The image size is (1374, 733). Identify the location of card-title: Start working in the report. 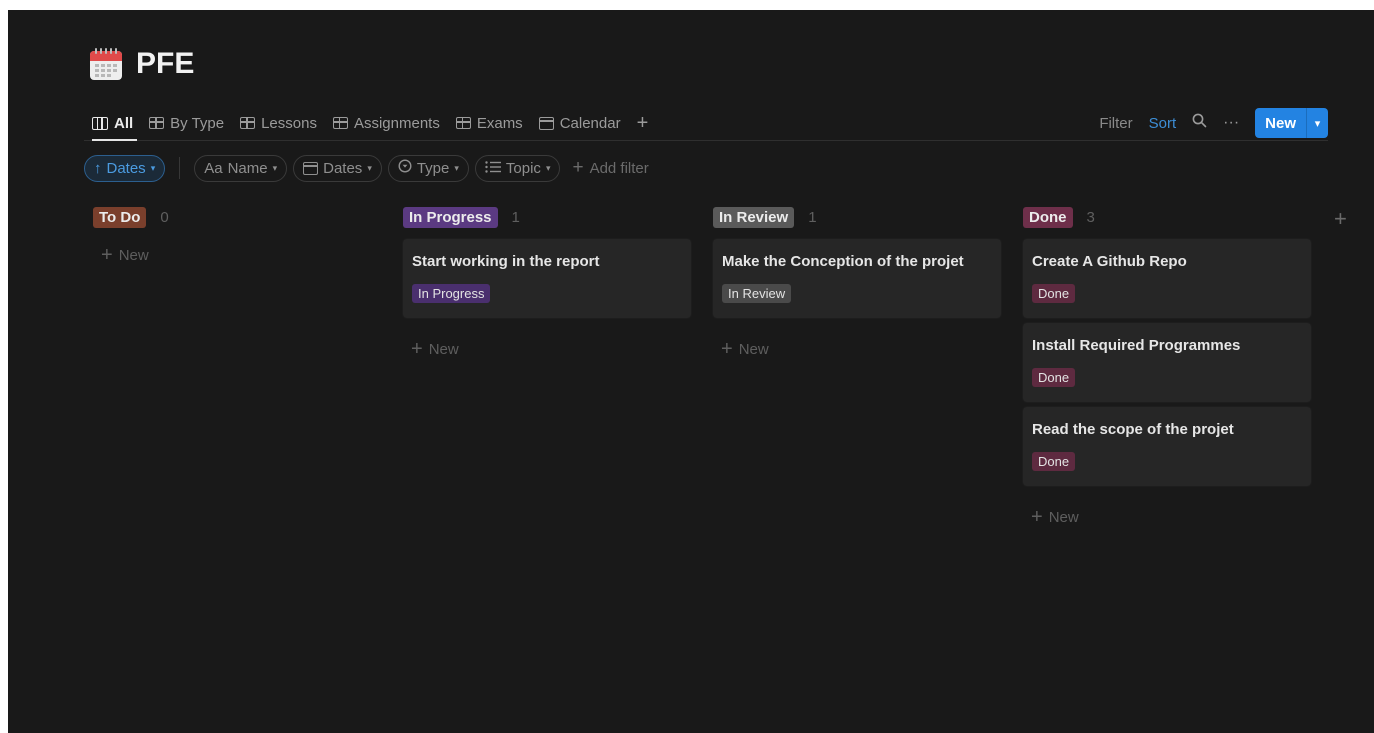
(506, 261).